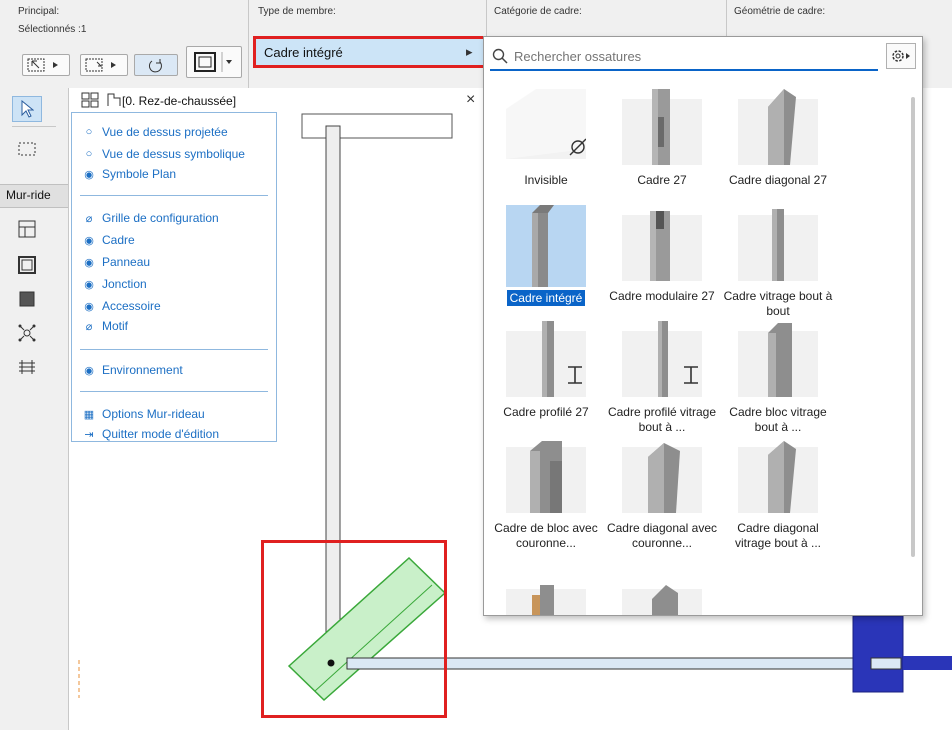 The height and width of the screenshot is (730, 952). What do you see at coordinates (662, 478) in the screenshot?
I see `capped-diagonal-profile-icon` at bounding box center [662, 478].